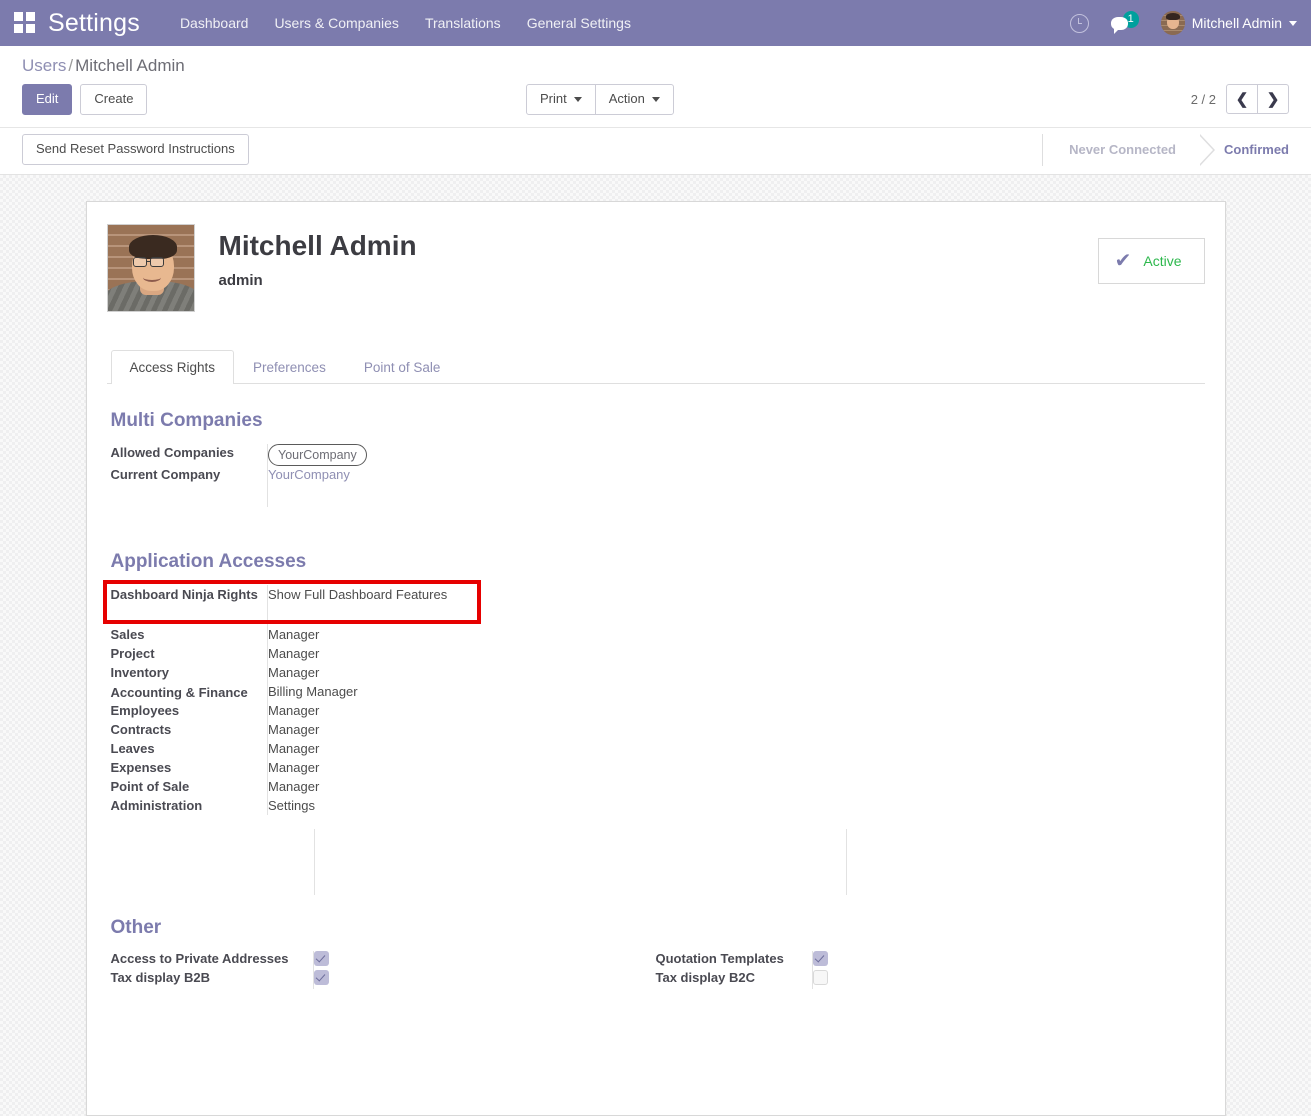 The image size is (1311, 1116). Describe the element at coordinates (214, 23) in the screenshot. I see `menu-item-dashboard: Dashboard` at that location.